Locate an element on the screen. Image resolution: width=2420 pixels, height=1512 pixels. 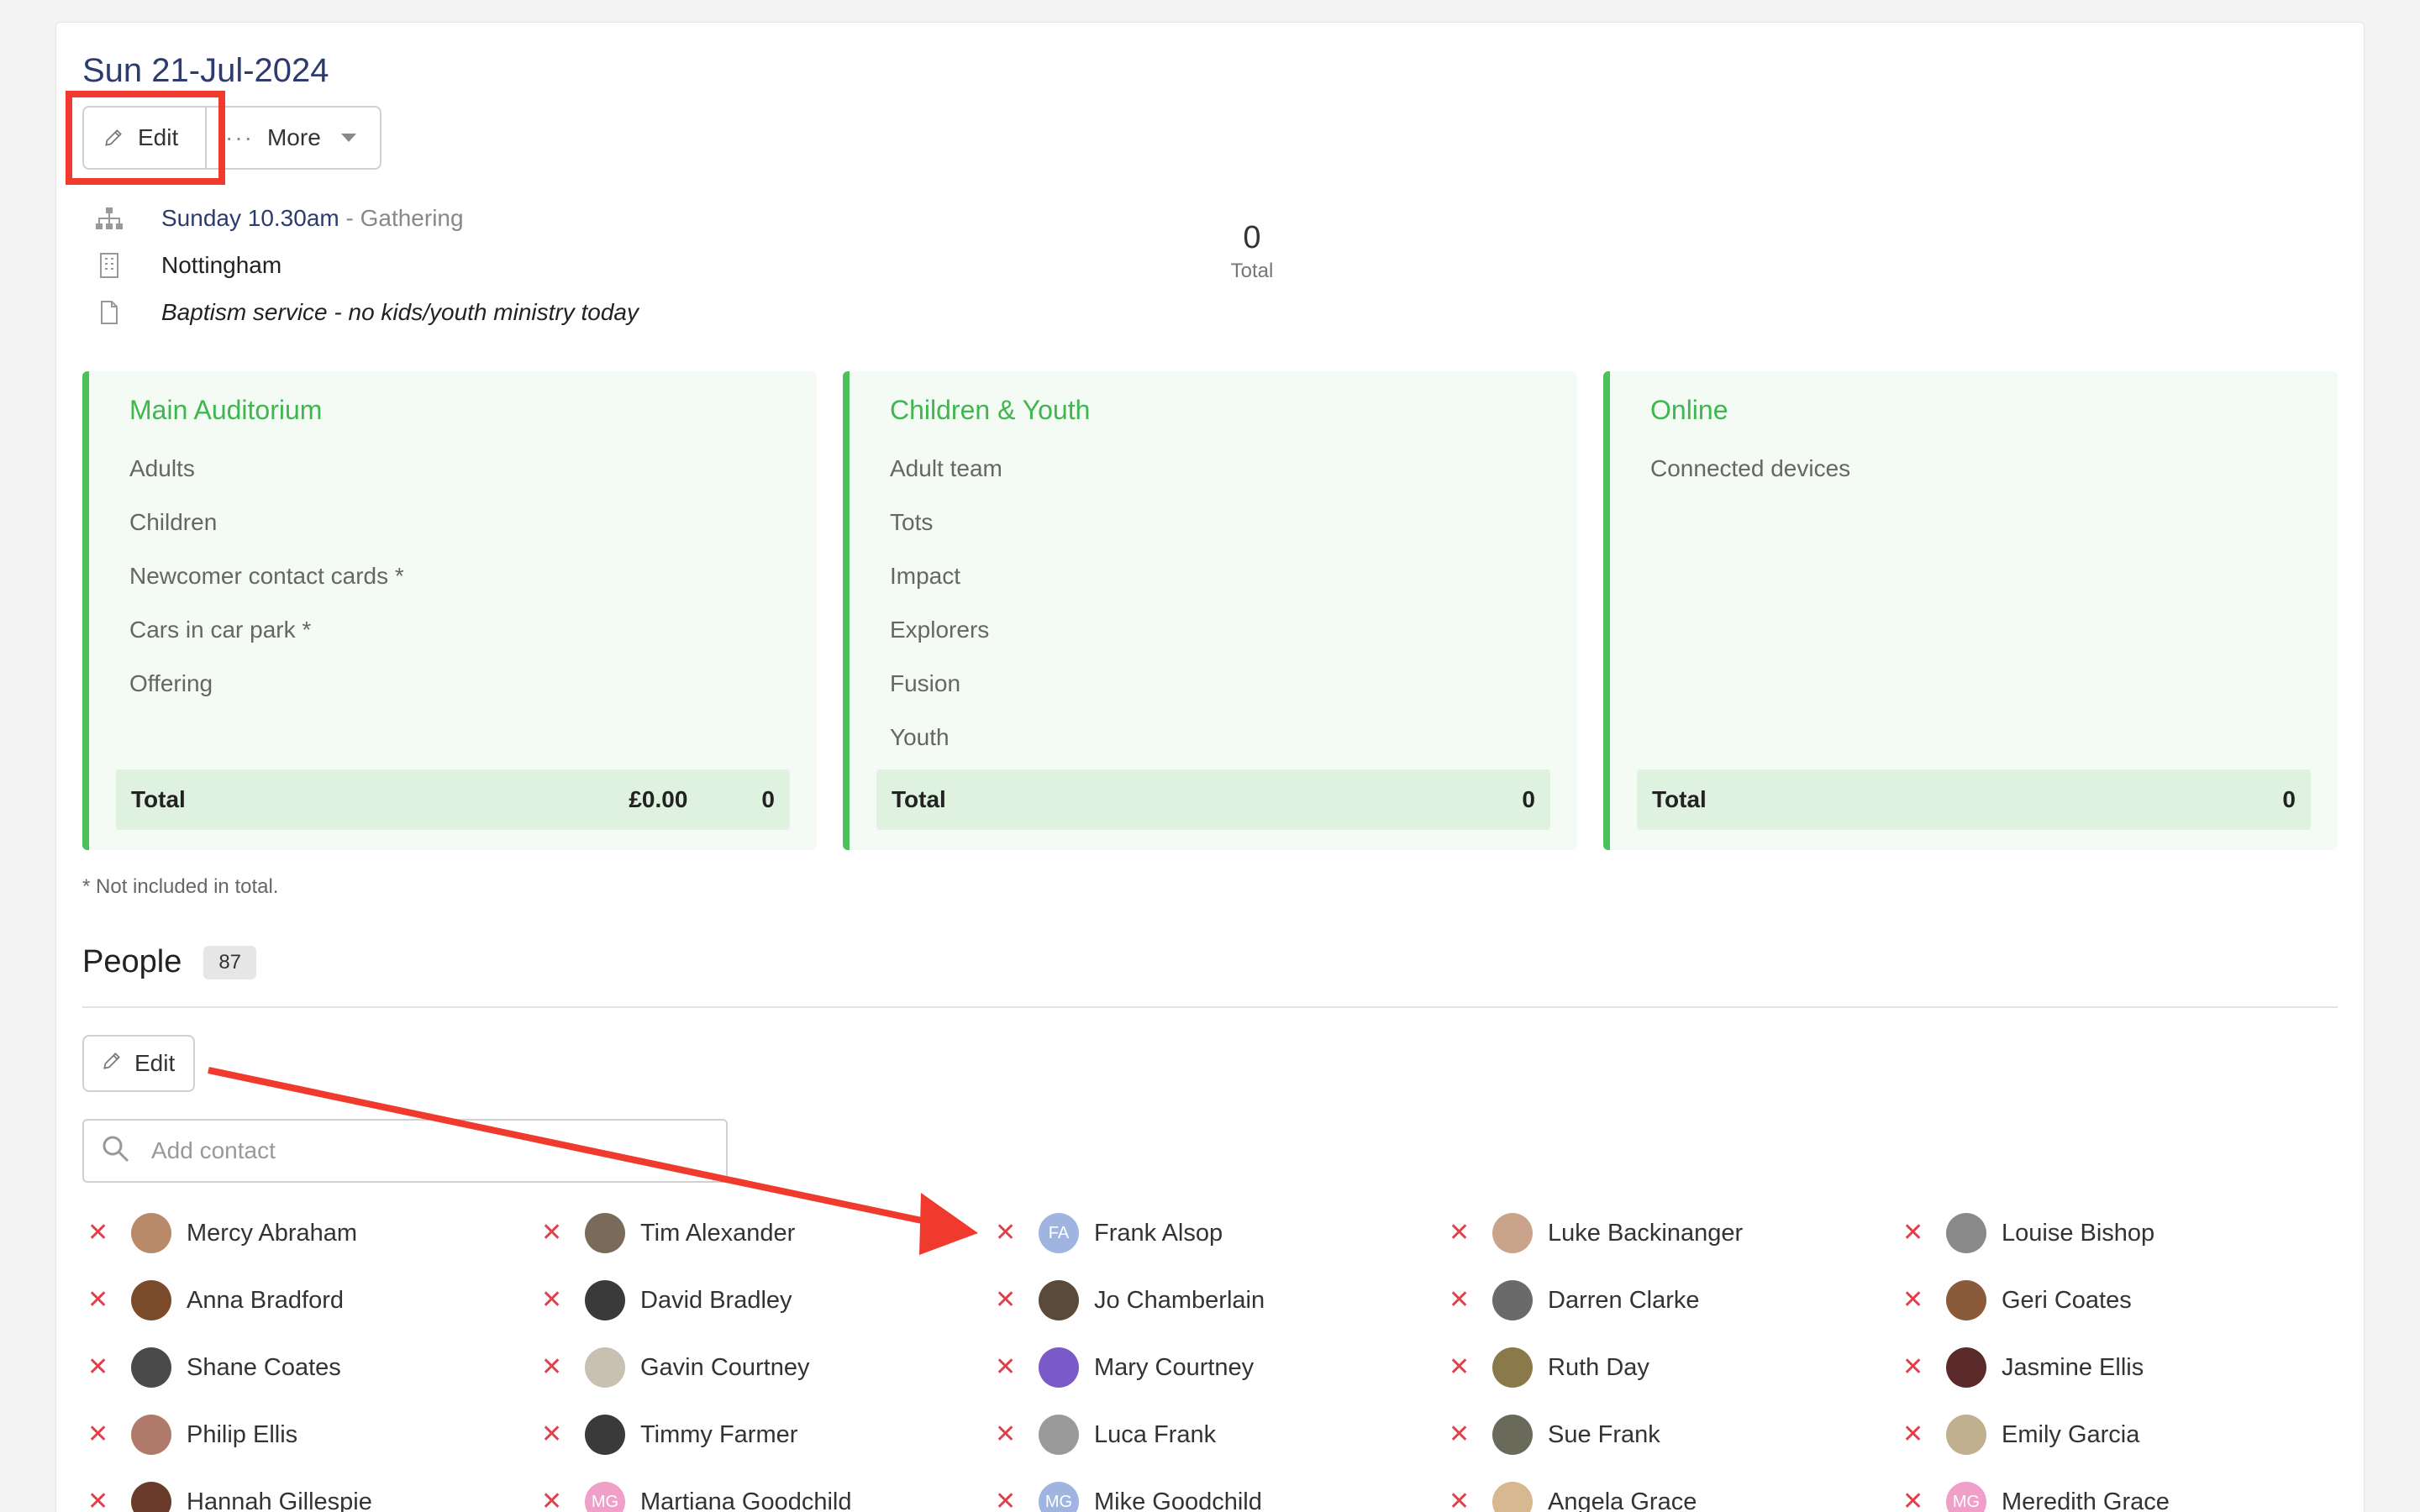
panel-title: Online is located at coordinates (1689, 410).